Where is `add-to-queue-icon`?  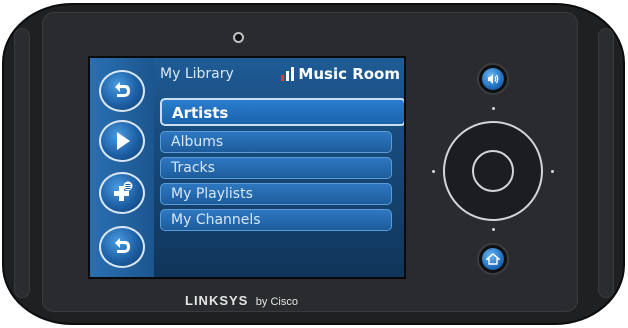
add-to-queue-icon is located at coordinates (123, 191).